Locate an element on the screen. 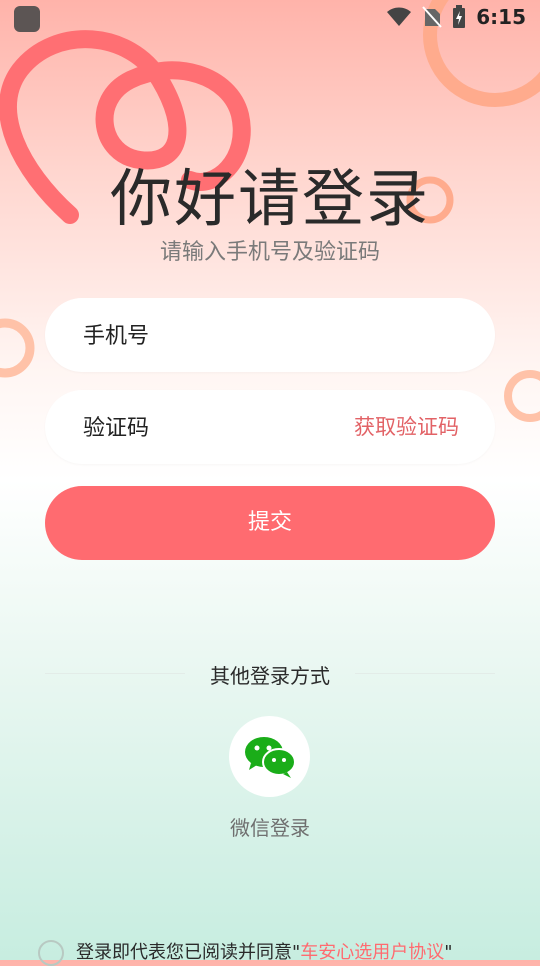 The width and height of the screenshot is (540, 966). status-icons: 6:15 is located at coordinates (456, 17).